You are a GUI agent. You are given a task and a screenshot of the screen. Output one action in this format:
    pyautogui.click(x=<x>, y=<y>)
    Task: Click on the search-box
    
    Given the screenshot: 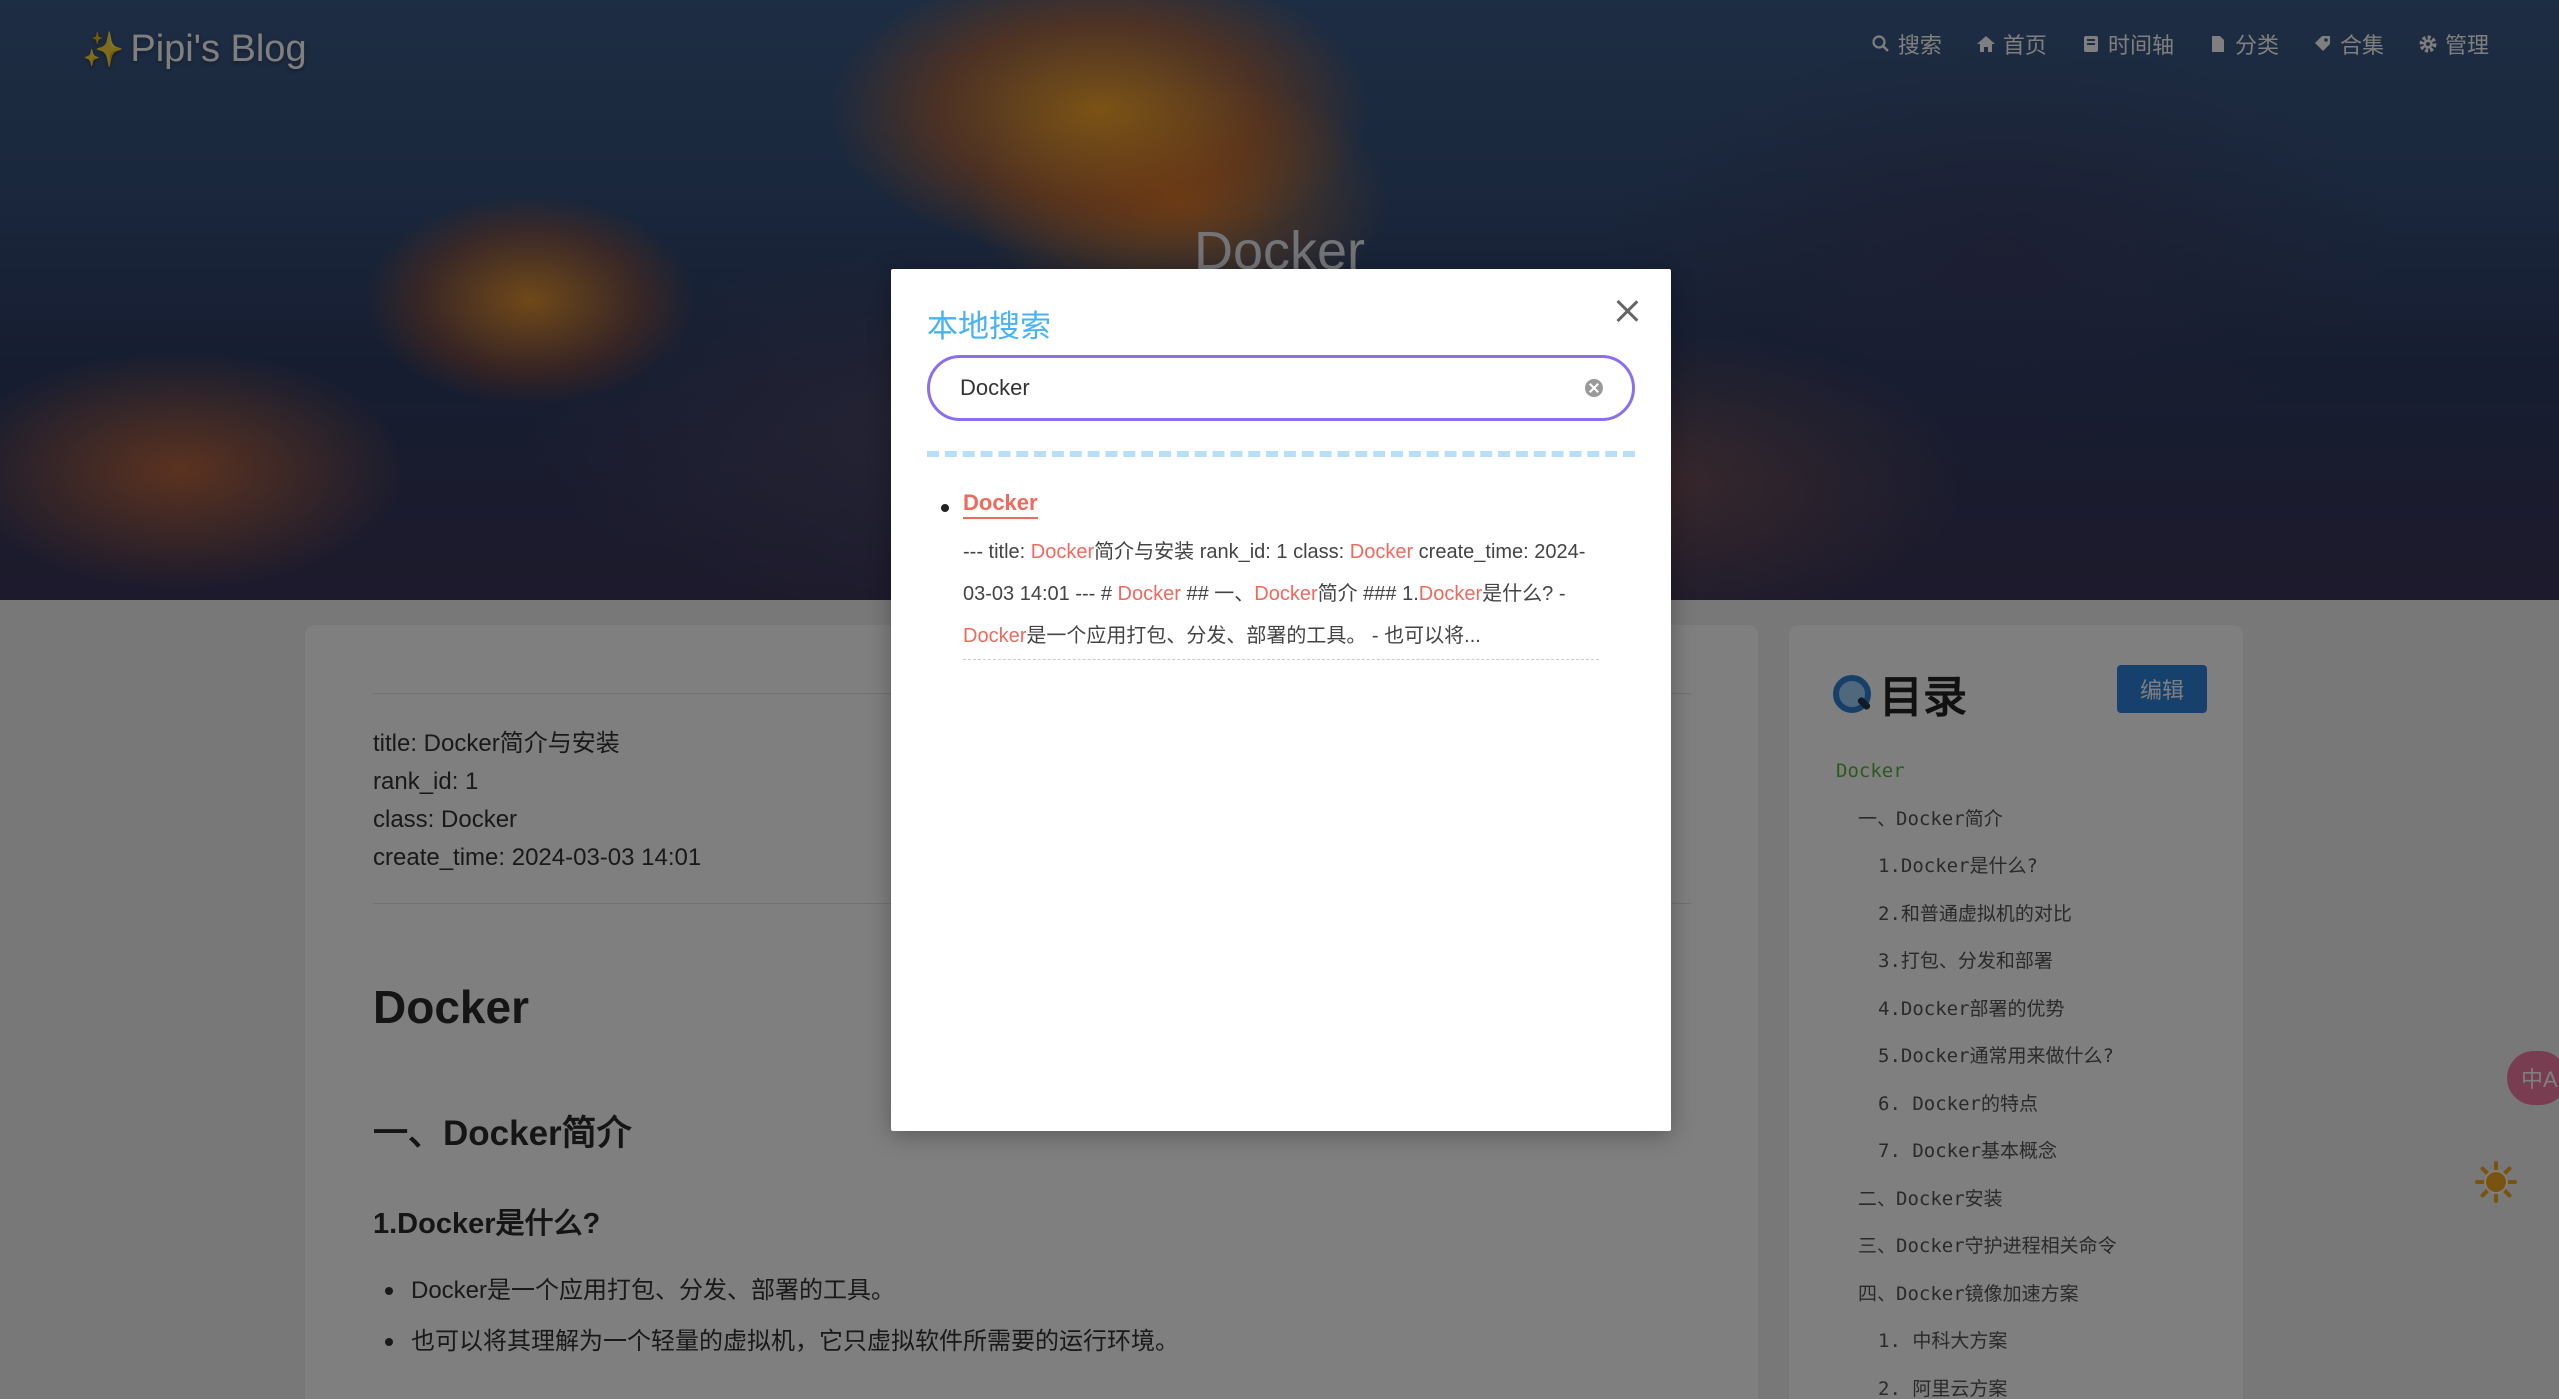 What is the action you would take?
    pyautogui.click(x=1281, y=388)
    